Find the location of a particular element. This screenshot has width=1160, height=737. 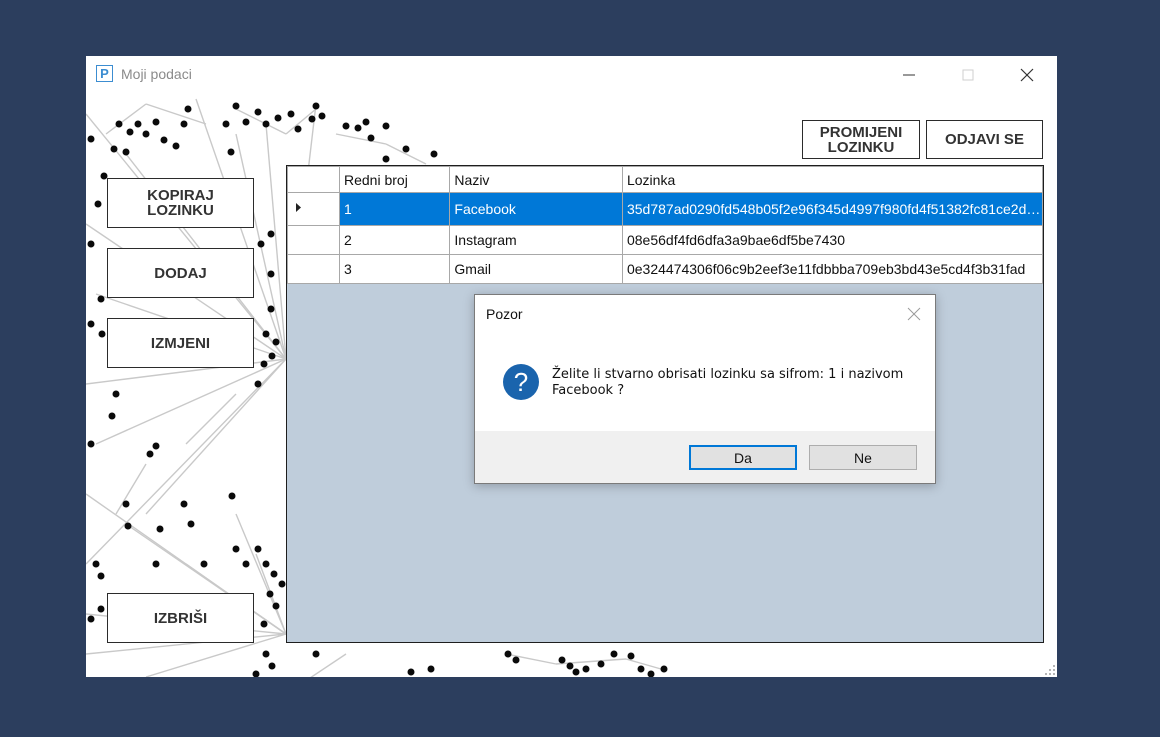

edit-button: IZMJENI is located at coordinates (180, 343).